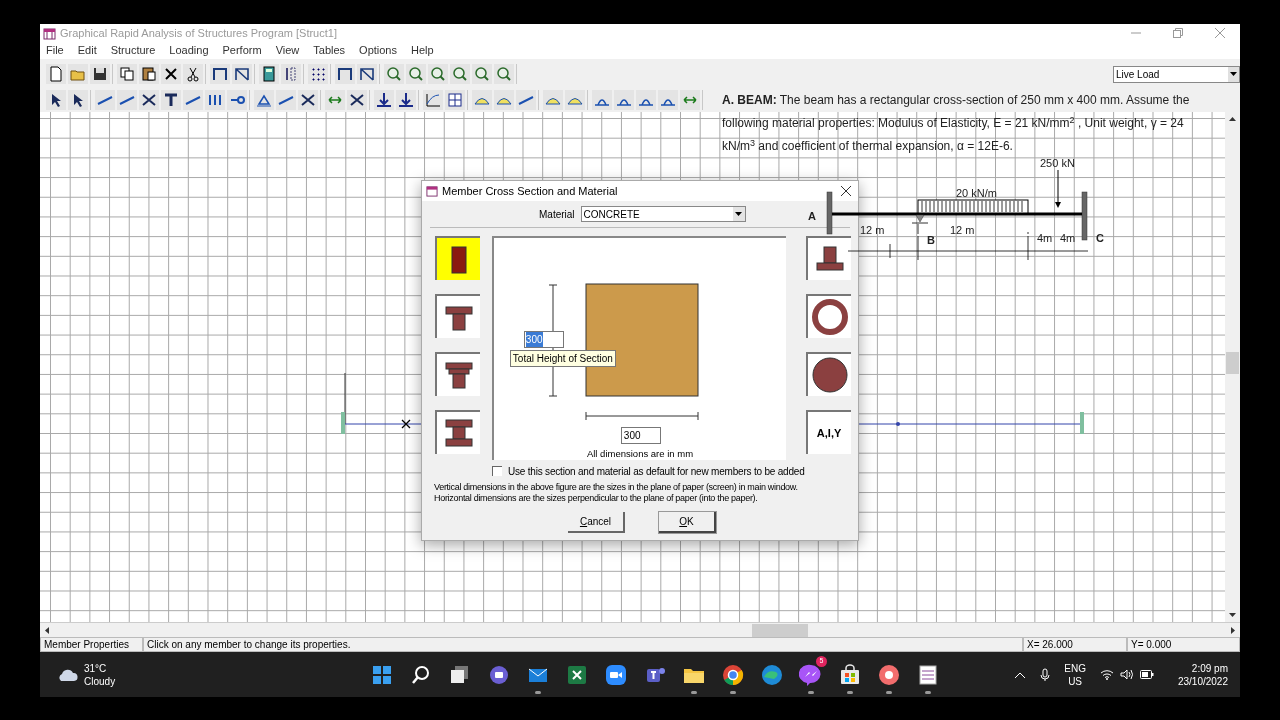  I want to click on menu-item: View, so click(287, 50).